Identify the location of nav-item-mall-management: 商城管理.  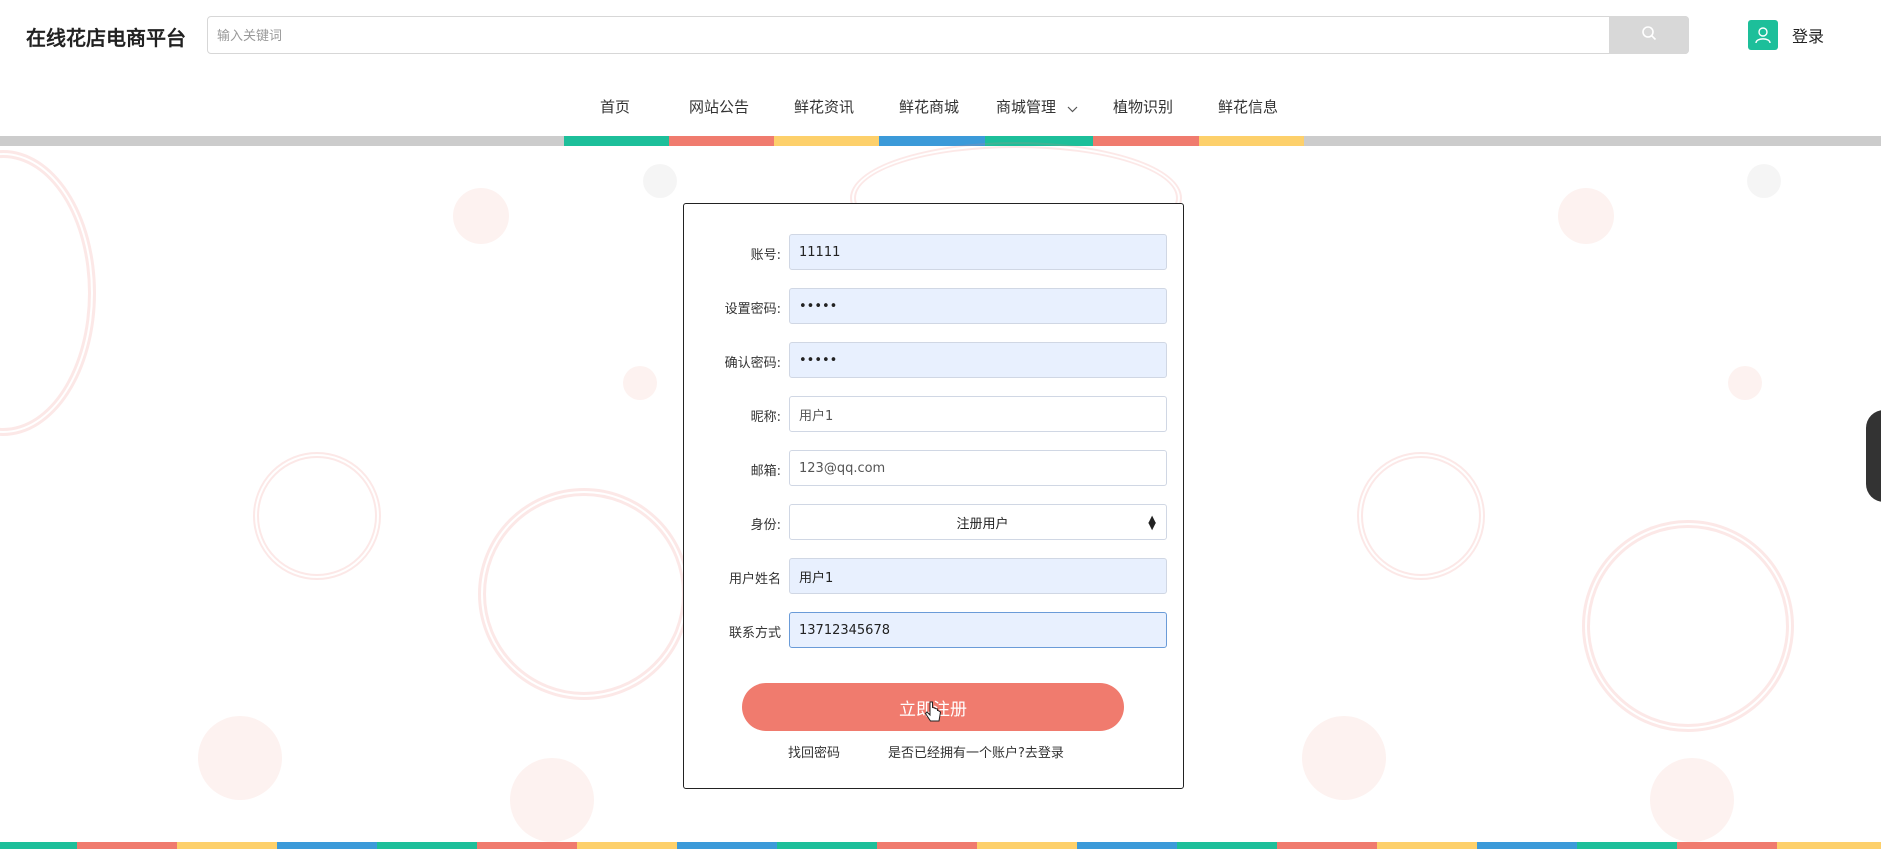
(1037, 106).